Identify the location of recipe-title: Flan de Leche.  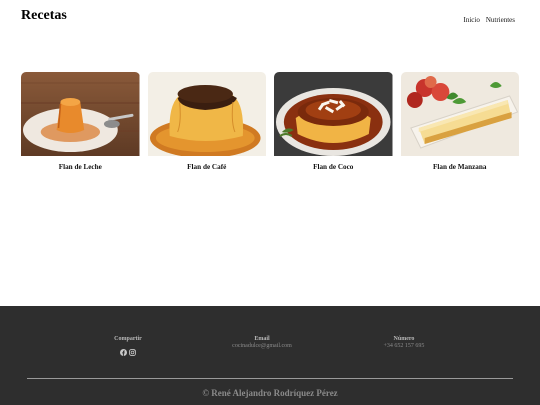
(80, 167).